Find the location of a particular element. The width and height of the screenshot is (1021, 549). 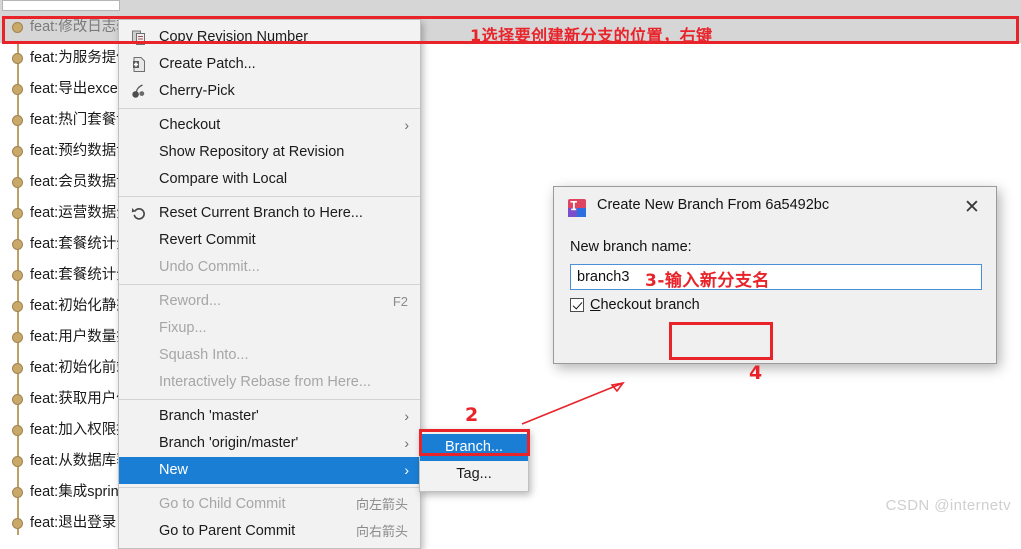

commit-message: feat:用户数量折 is located at coordinates (80, 337).